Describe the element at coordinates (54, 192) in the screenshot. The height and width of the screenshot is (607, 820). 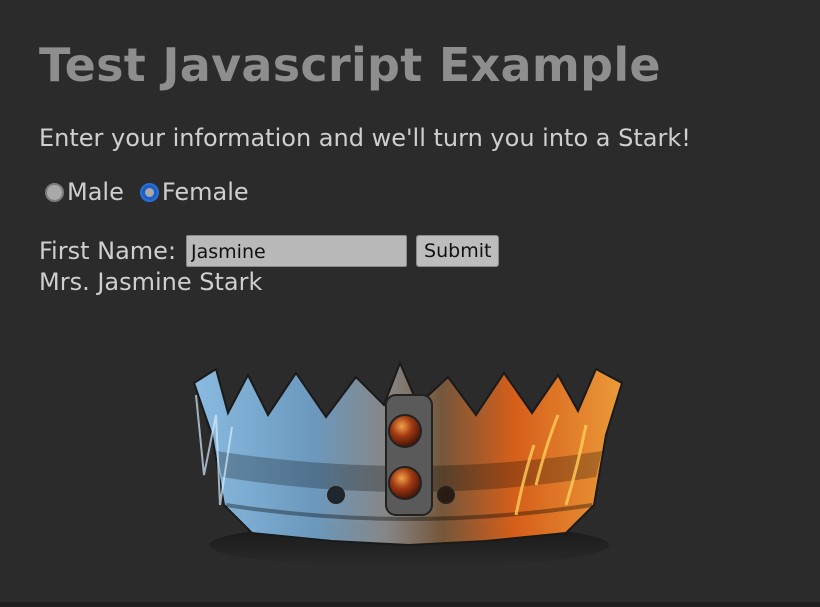
I see `radio-male` at that location.